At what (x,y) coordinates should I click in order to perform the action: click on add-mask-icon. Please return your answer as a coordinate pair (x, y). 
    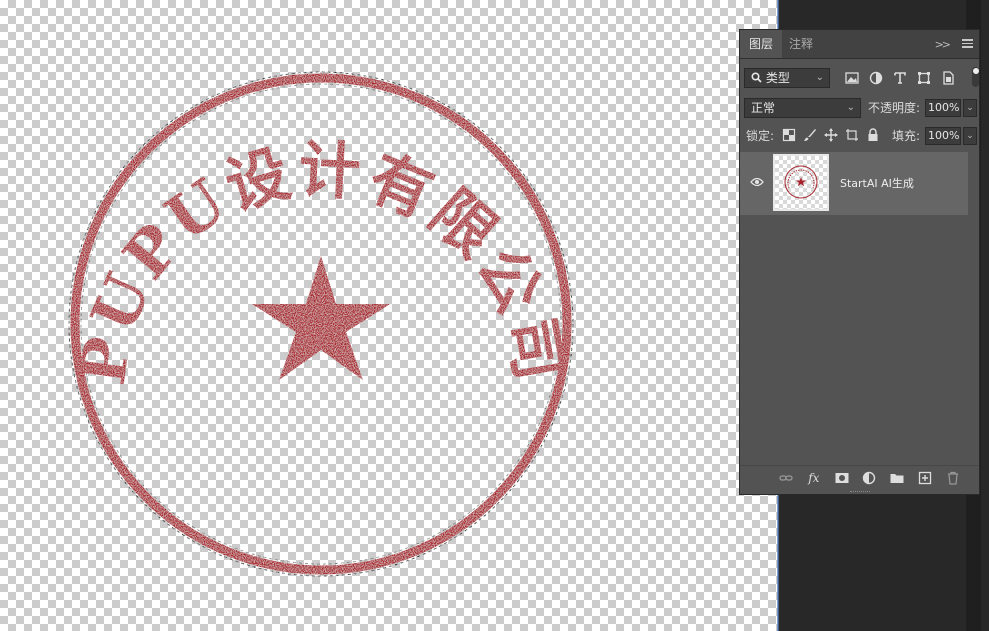
    Looking at the image, I should click on (842, 478).